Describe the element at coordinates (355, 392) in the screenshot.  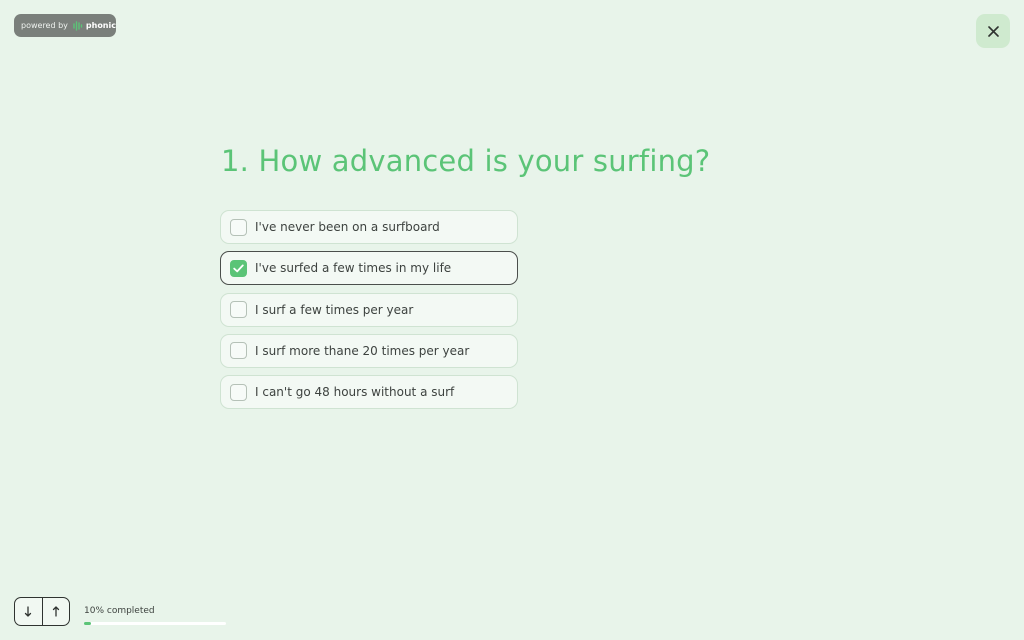
I see `option-label: I can't go 48 hours without a surf` at that location.